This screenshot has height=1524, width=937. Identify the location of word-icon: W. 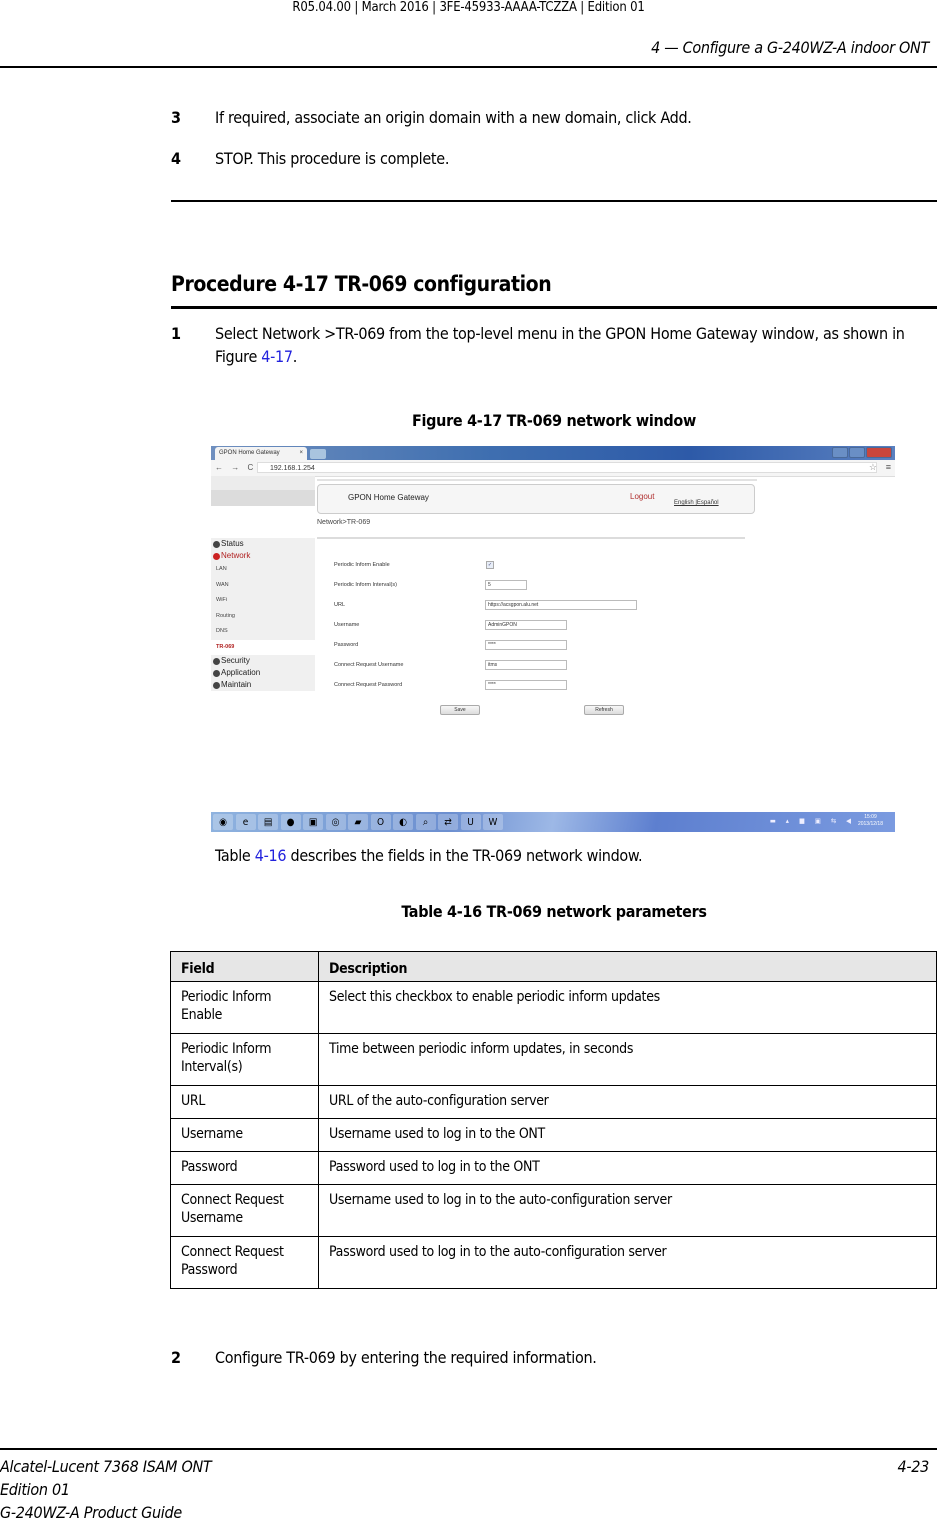
(493, 822).